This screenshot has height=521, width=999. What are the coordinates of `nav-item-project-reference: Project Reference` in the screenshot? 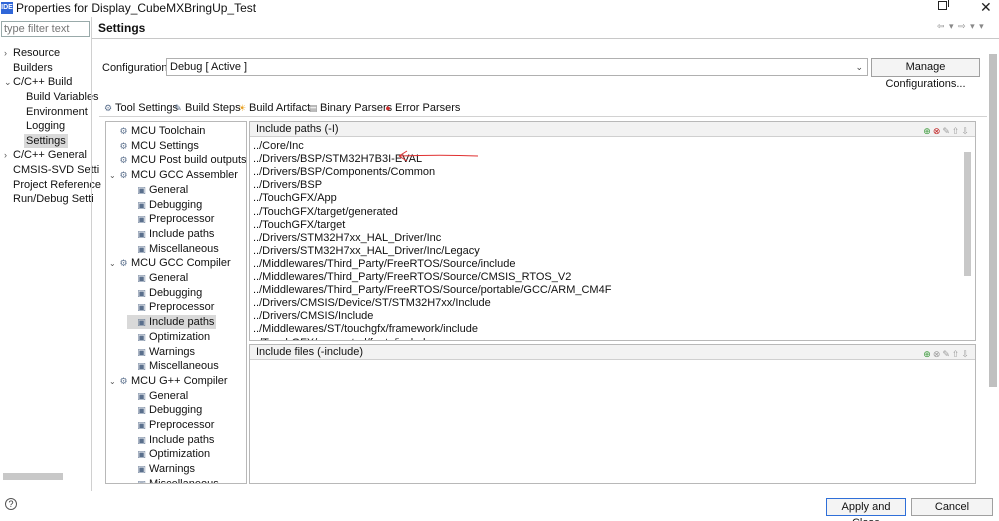 It's located at (57, 185).